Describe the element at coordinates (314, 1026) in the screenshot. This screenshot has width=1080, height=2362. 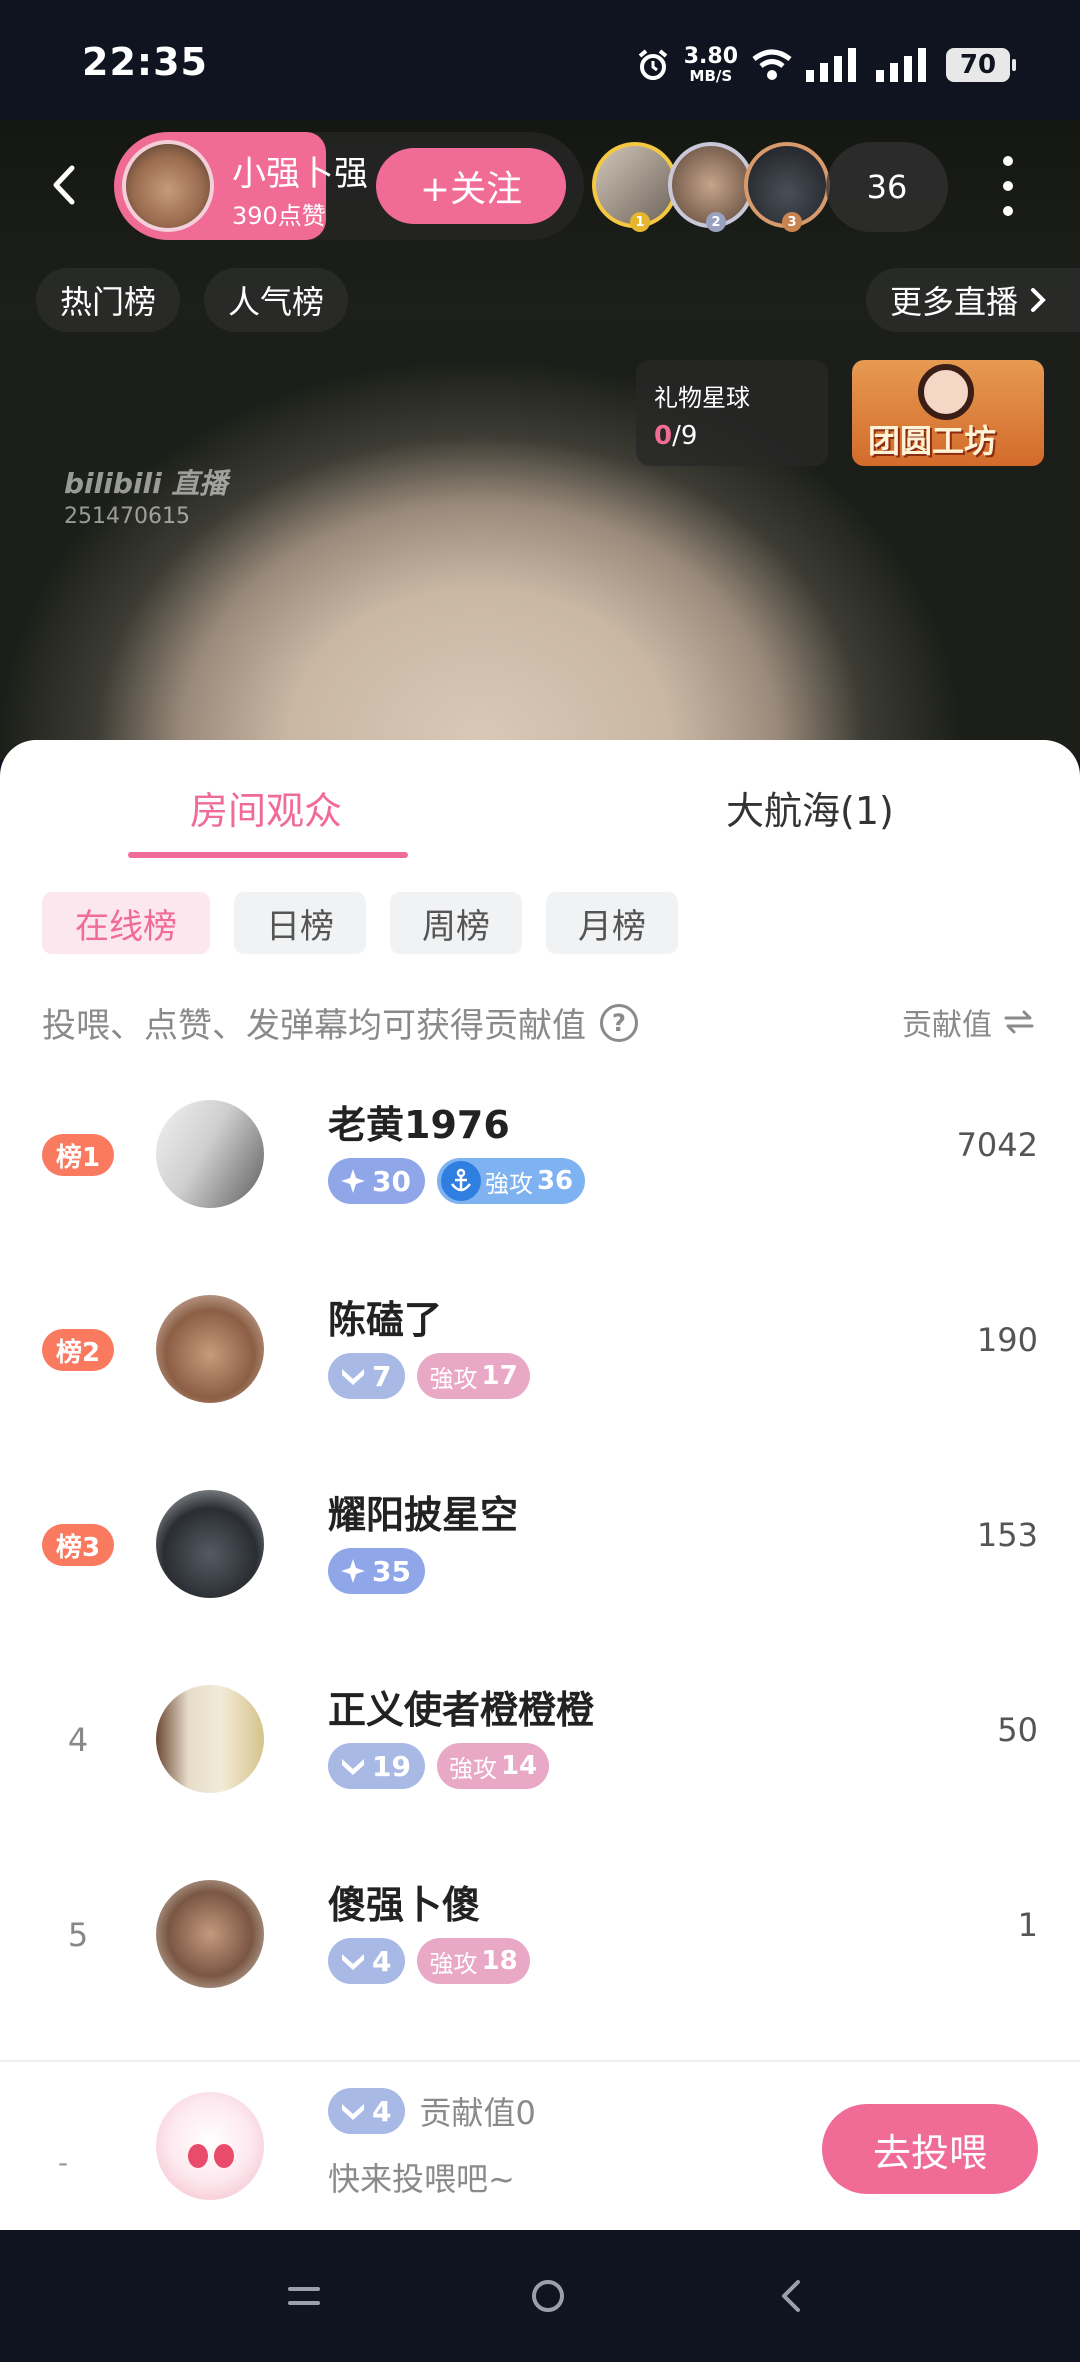
I see `hint-text: 投喂、点赞、发弹幕均可获得贡献值` at that location.